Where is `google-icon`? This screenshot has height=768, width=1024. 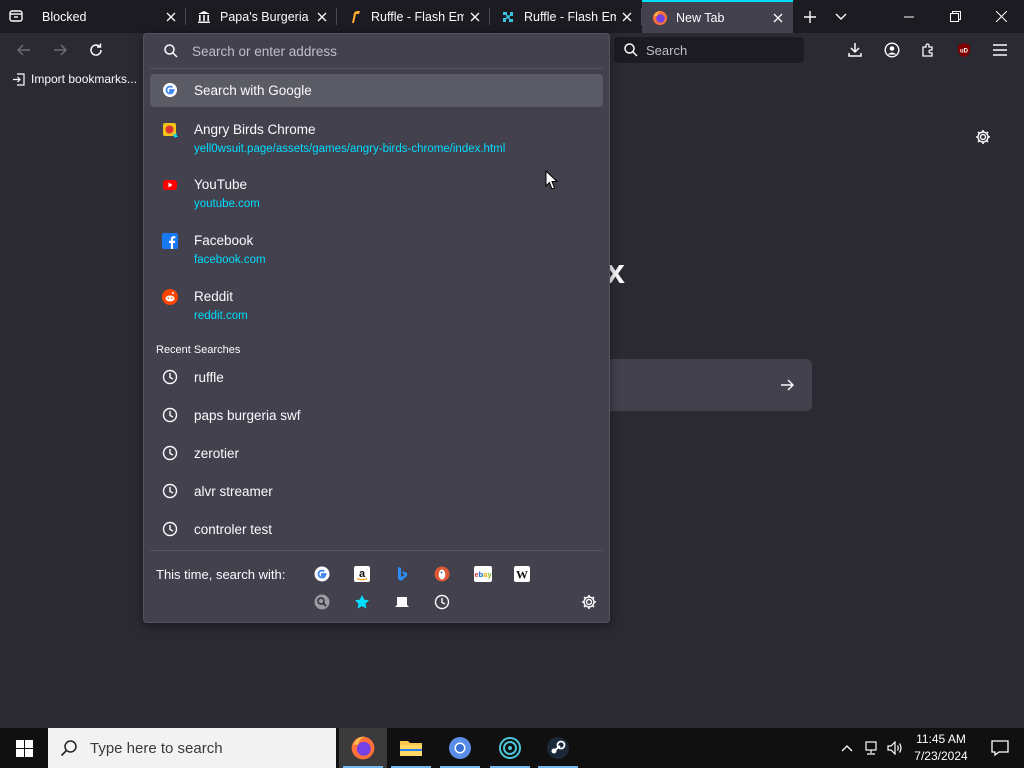
google-icon is located at coordinates (170, 90).